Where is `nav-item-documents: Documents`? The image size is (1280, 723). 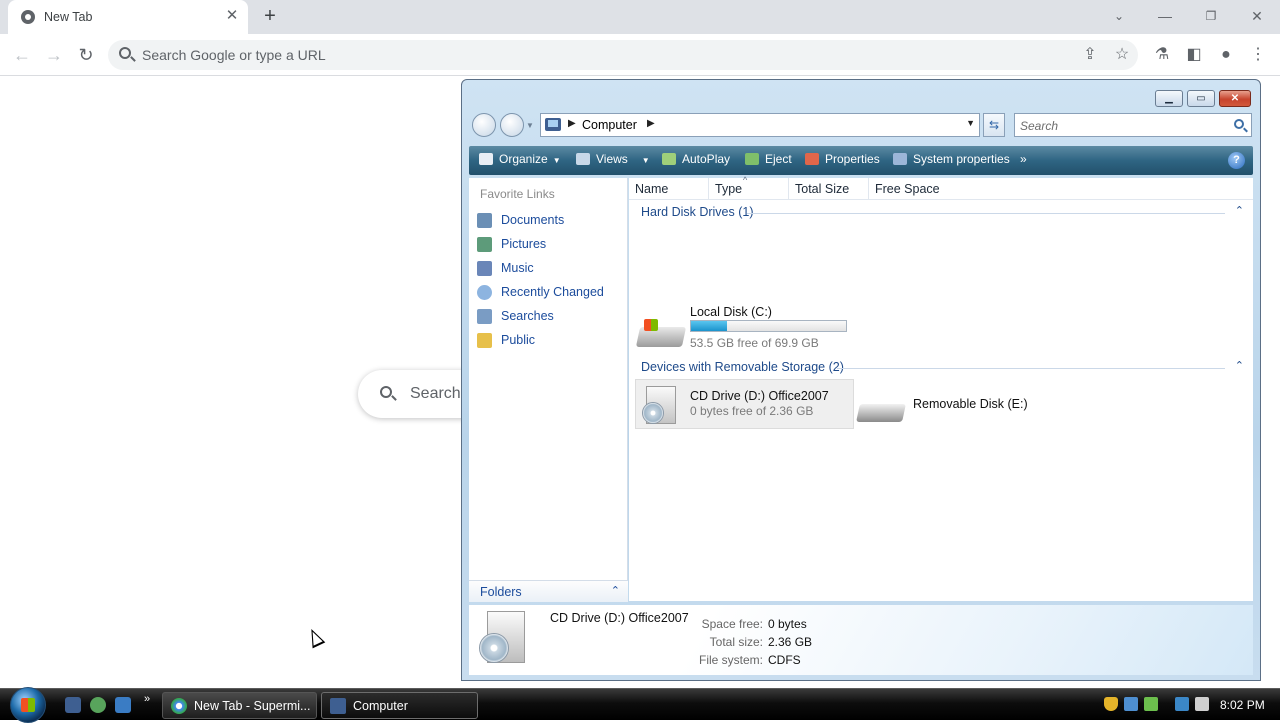 nav-item-documents: Documents is located at coordinates (548, 221).